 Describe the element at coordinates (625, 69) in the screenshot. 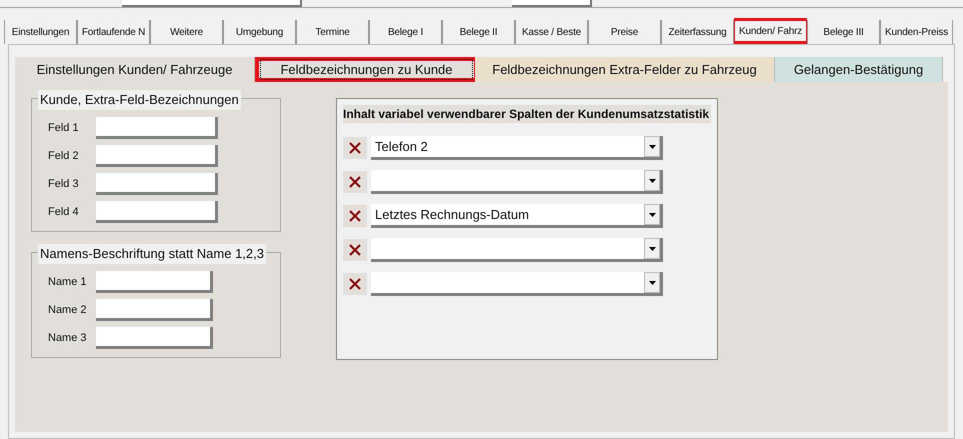

I see `tab: Feldbezeichnungen Extra-Felder zu Fahrzeug` at that location.